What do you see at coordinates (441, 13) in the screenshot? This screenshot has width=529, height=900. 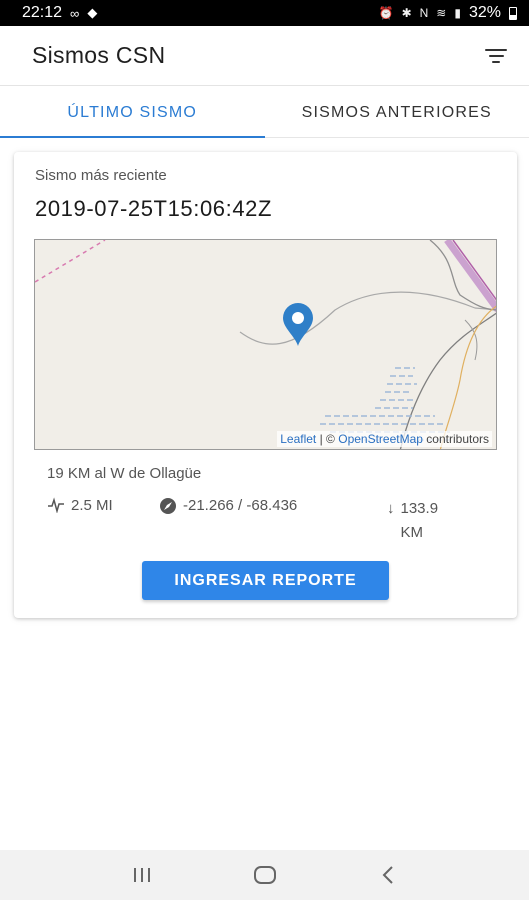 I see `wifi-icon: ≋` at bounding box center [441, 13].